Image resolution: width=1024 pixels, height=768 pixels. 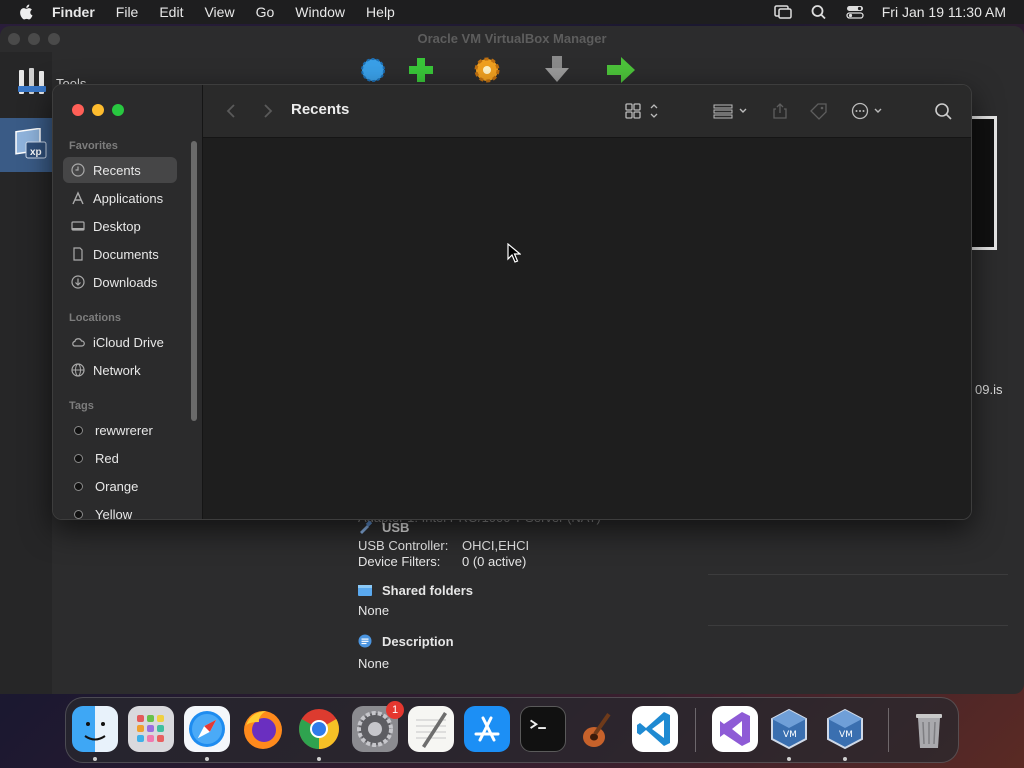 What do you see at coordinates (78, 370) in the screenshot?
I see `globe-icon` at bounding box center [78, 370].